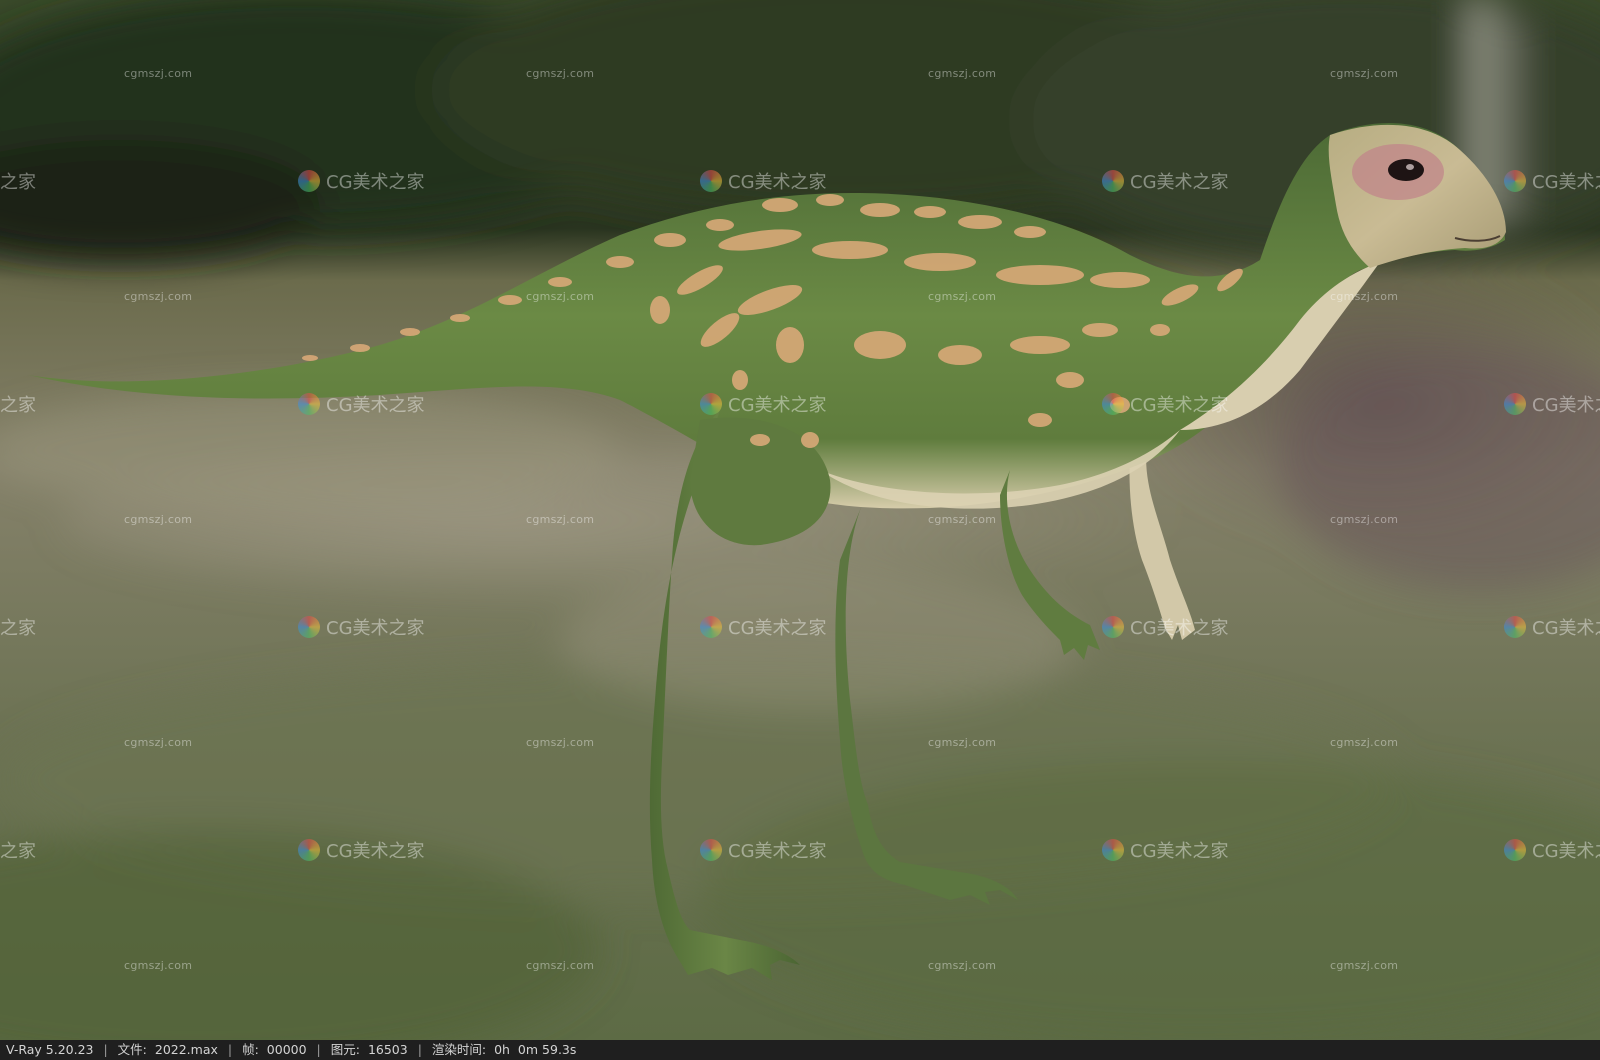  Describe the element at coordinates (459, 1049) in the screenshot. I see `render-time-label: 渲染时间:` at that location.